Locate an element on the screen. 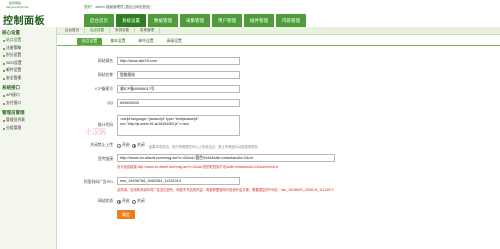 The width and height of the screenshot is (500, 249). promo-url-label: 宣传链接 is located at coordinates (105, 159).